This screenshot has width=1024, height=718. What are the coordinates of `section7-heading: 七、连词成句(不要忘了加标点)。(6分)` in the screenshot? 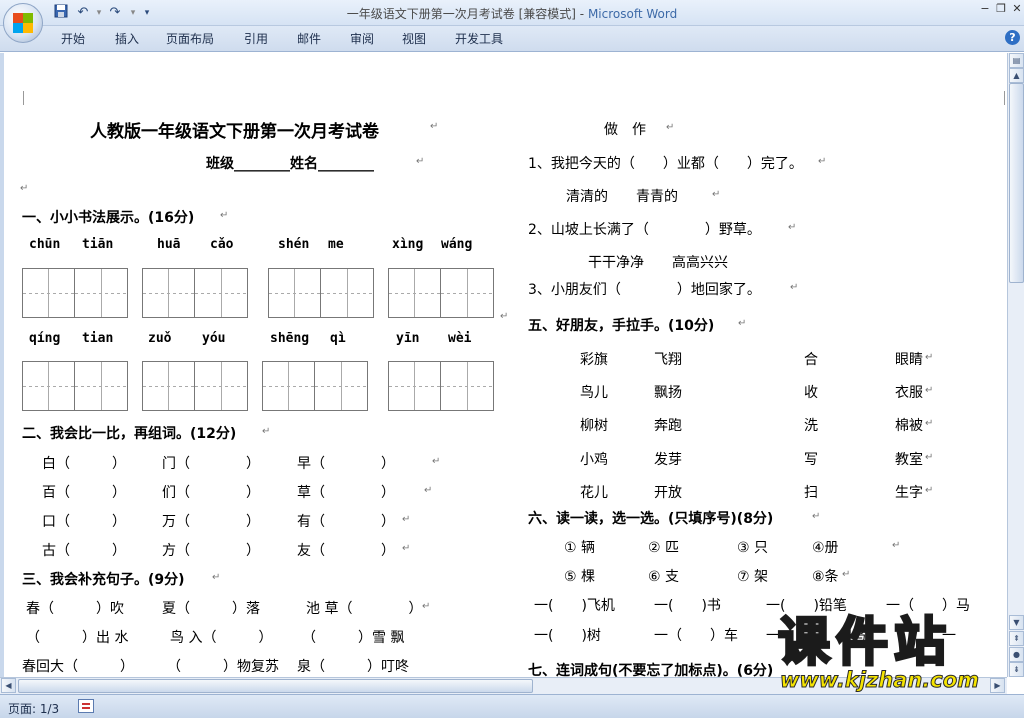 It's located at (651, 670).